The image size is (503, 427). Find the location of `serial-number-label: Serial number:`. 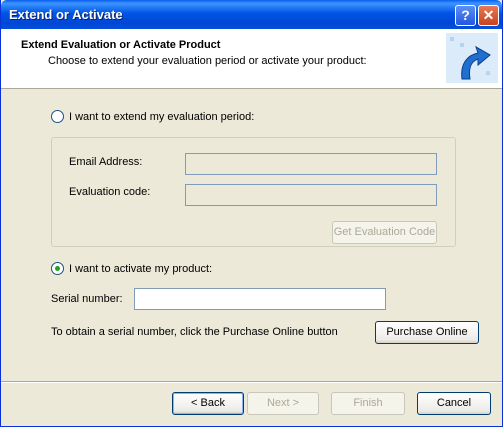

serial-number-label: Serial number: is located at coordinates (87, 299).